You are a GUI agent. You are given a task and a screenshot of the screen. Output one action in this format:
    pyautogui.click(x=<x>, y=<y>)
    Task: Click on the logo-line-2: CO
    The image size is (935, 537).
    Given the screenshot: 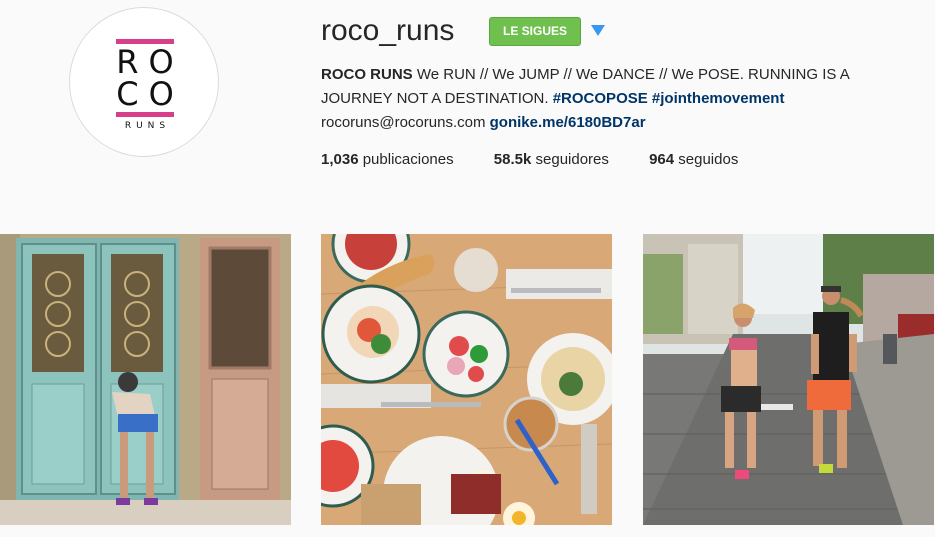 What is the action you would take?
    pyautogui.click(x=150, y=94)
    